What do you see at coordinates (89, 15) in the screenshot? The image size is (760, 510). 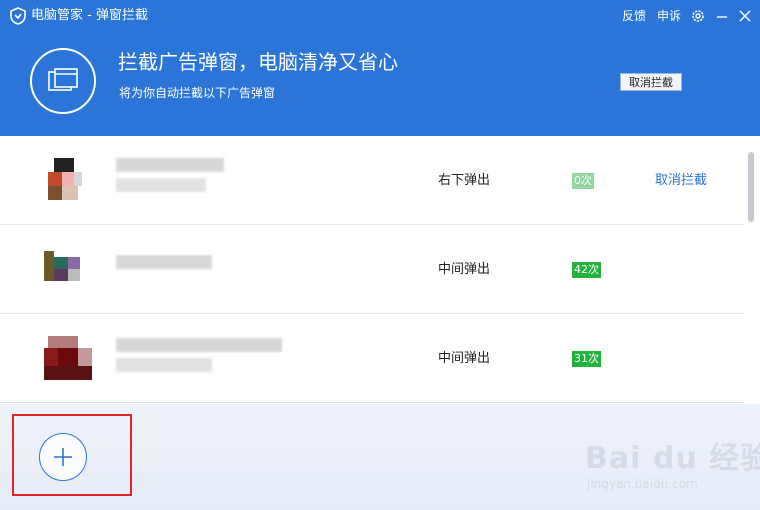 I see `window-title: 电脑管家 - 弹窗拦截` at bounding box center [89, 15].